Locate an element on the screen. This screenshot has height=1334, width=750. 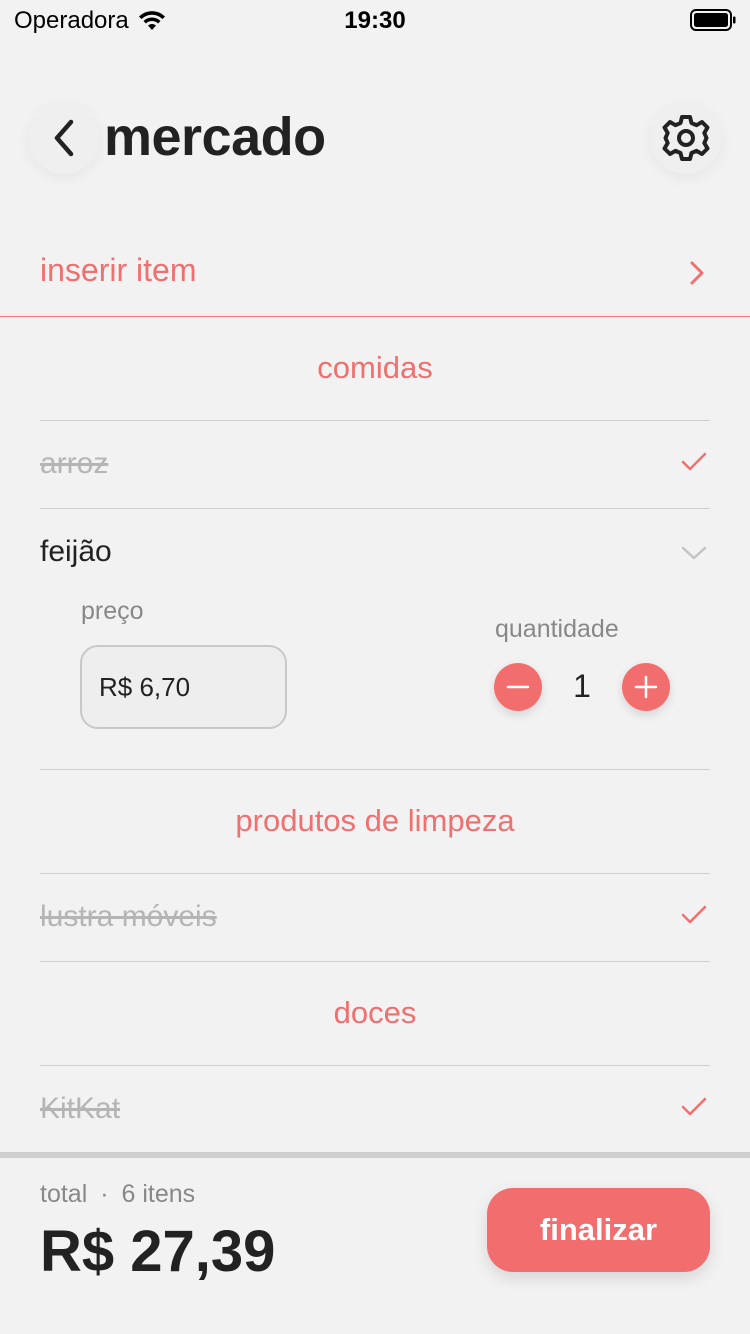
back-button is located at coordinates (64, 138).